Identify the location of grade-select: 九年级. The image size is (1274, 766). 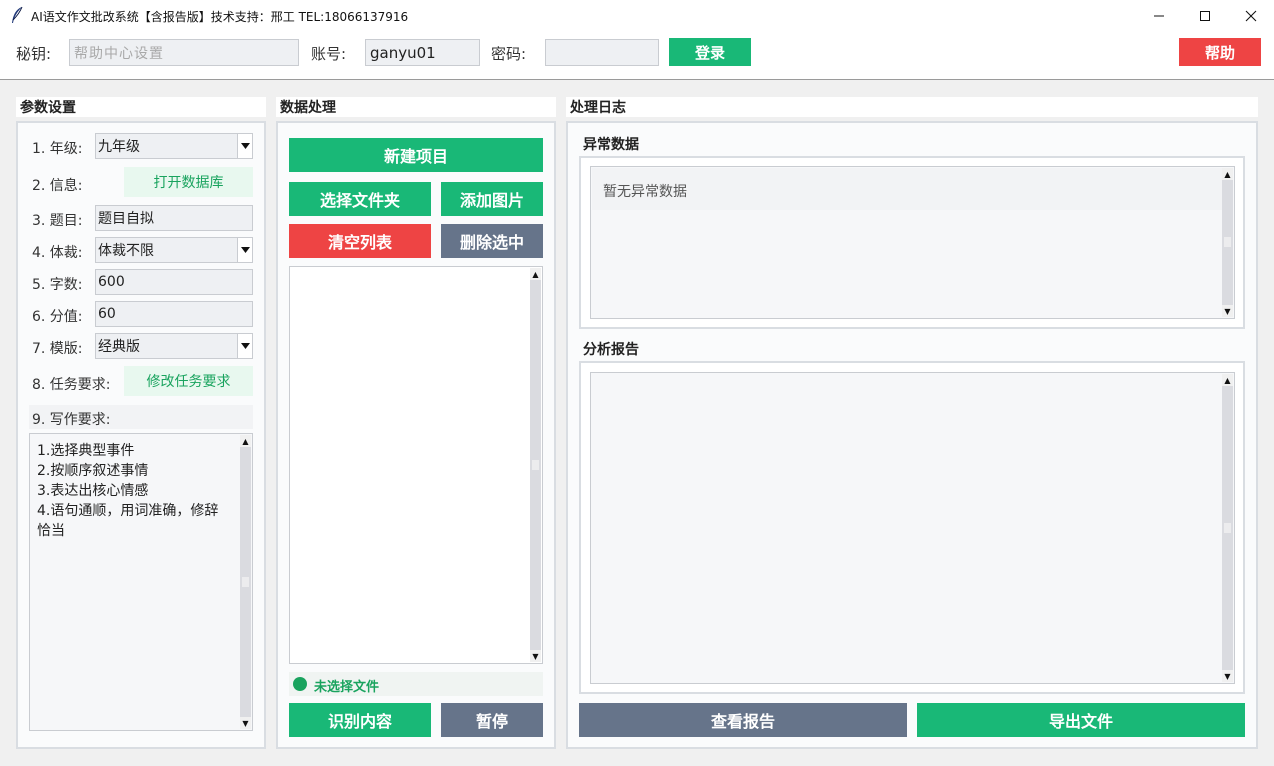
(174, 146).